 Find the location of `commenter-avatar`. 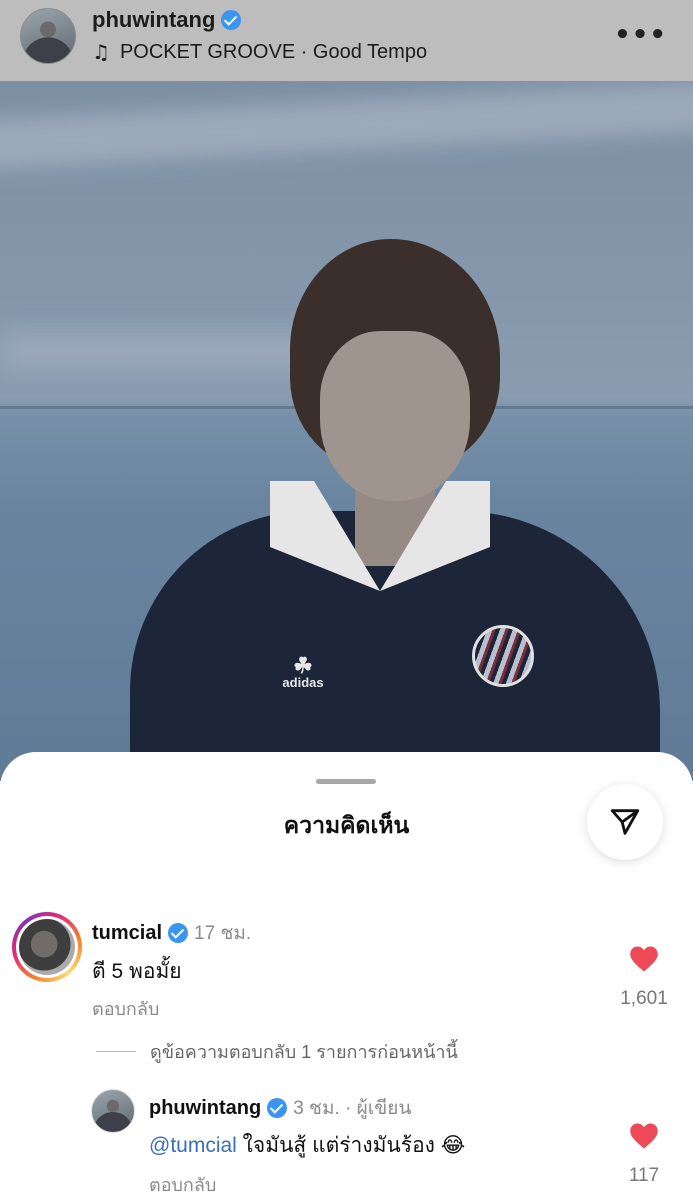

commenter-avatar is located at coordinates (47, 947).